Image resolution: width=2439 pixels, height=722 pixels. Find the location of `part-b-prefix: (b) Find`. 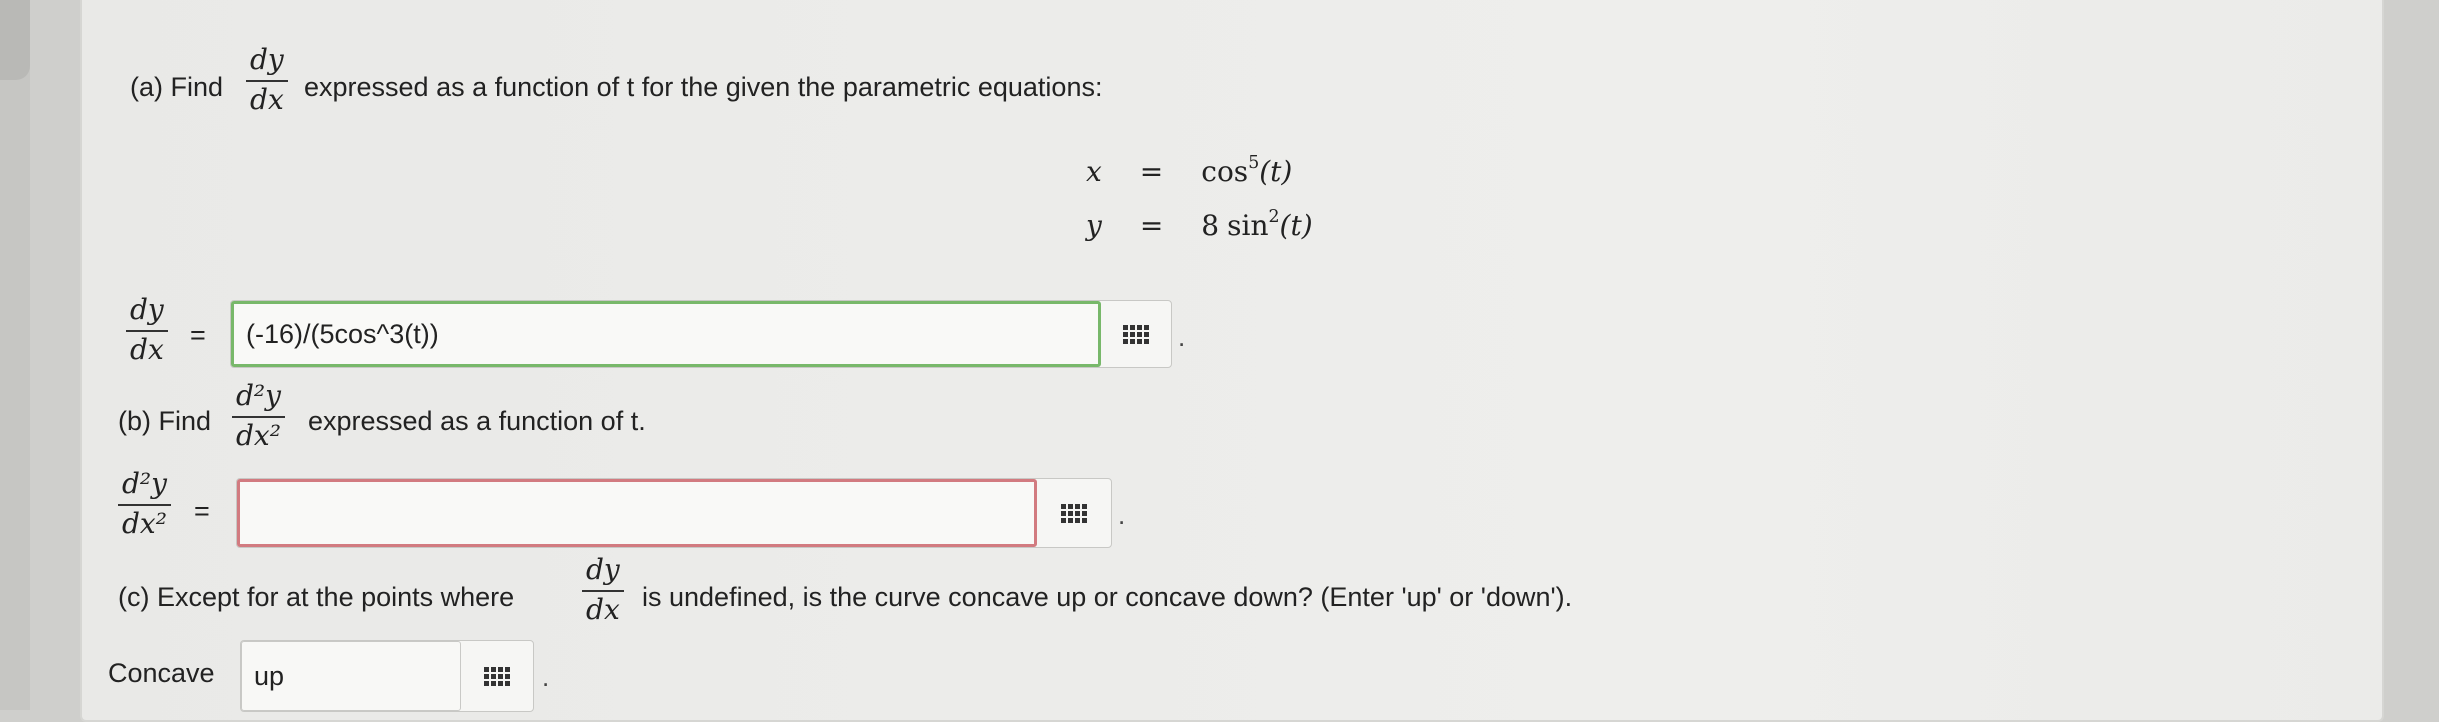

part-b-prefix: (b) Find is located at coordinates (165, 421).